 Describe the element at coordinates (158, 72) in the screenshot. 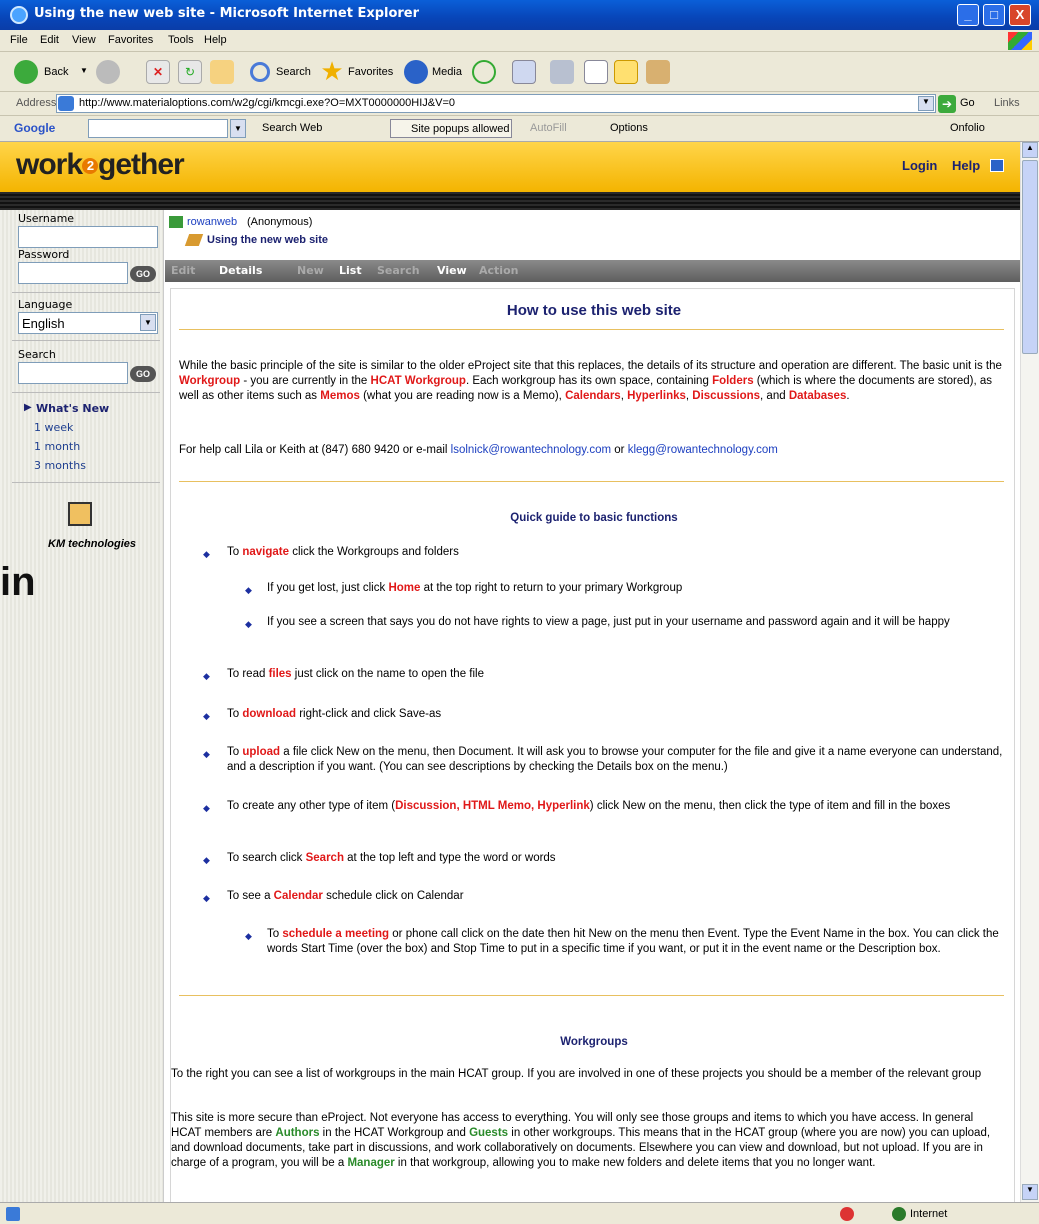

I see `stop-icon: ✕` at that location.